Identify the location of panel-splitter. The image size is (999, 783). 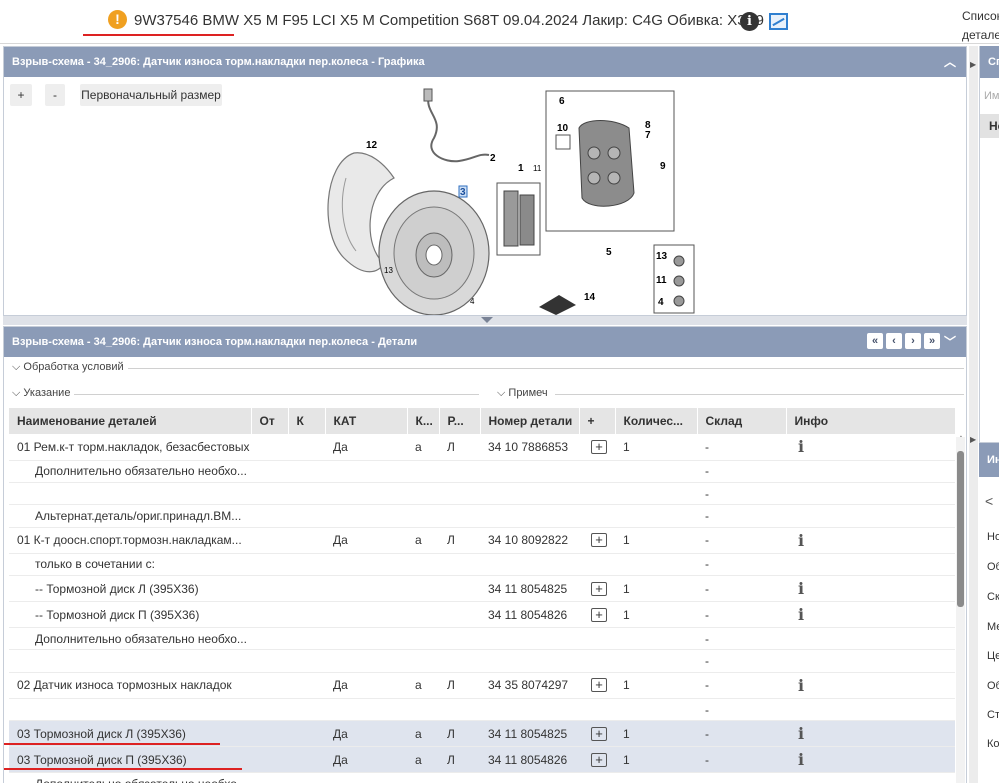
(485, 320).